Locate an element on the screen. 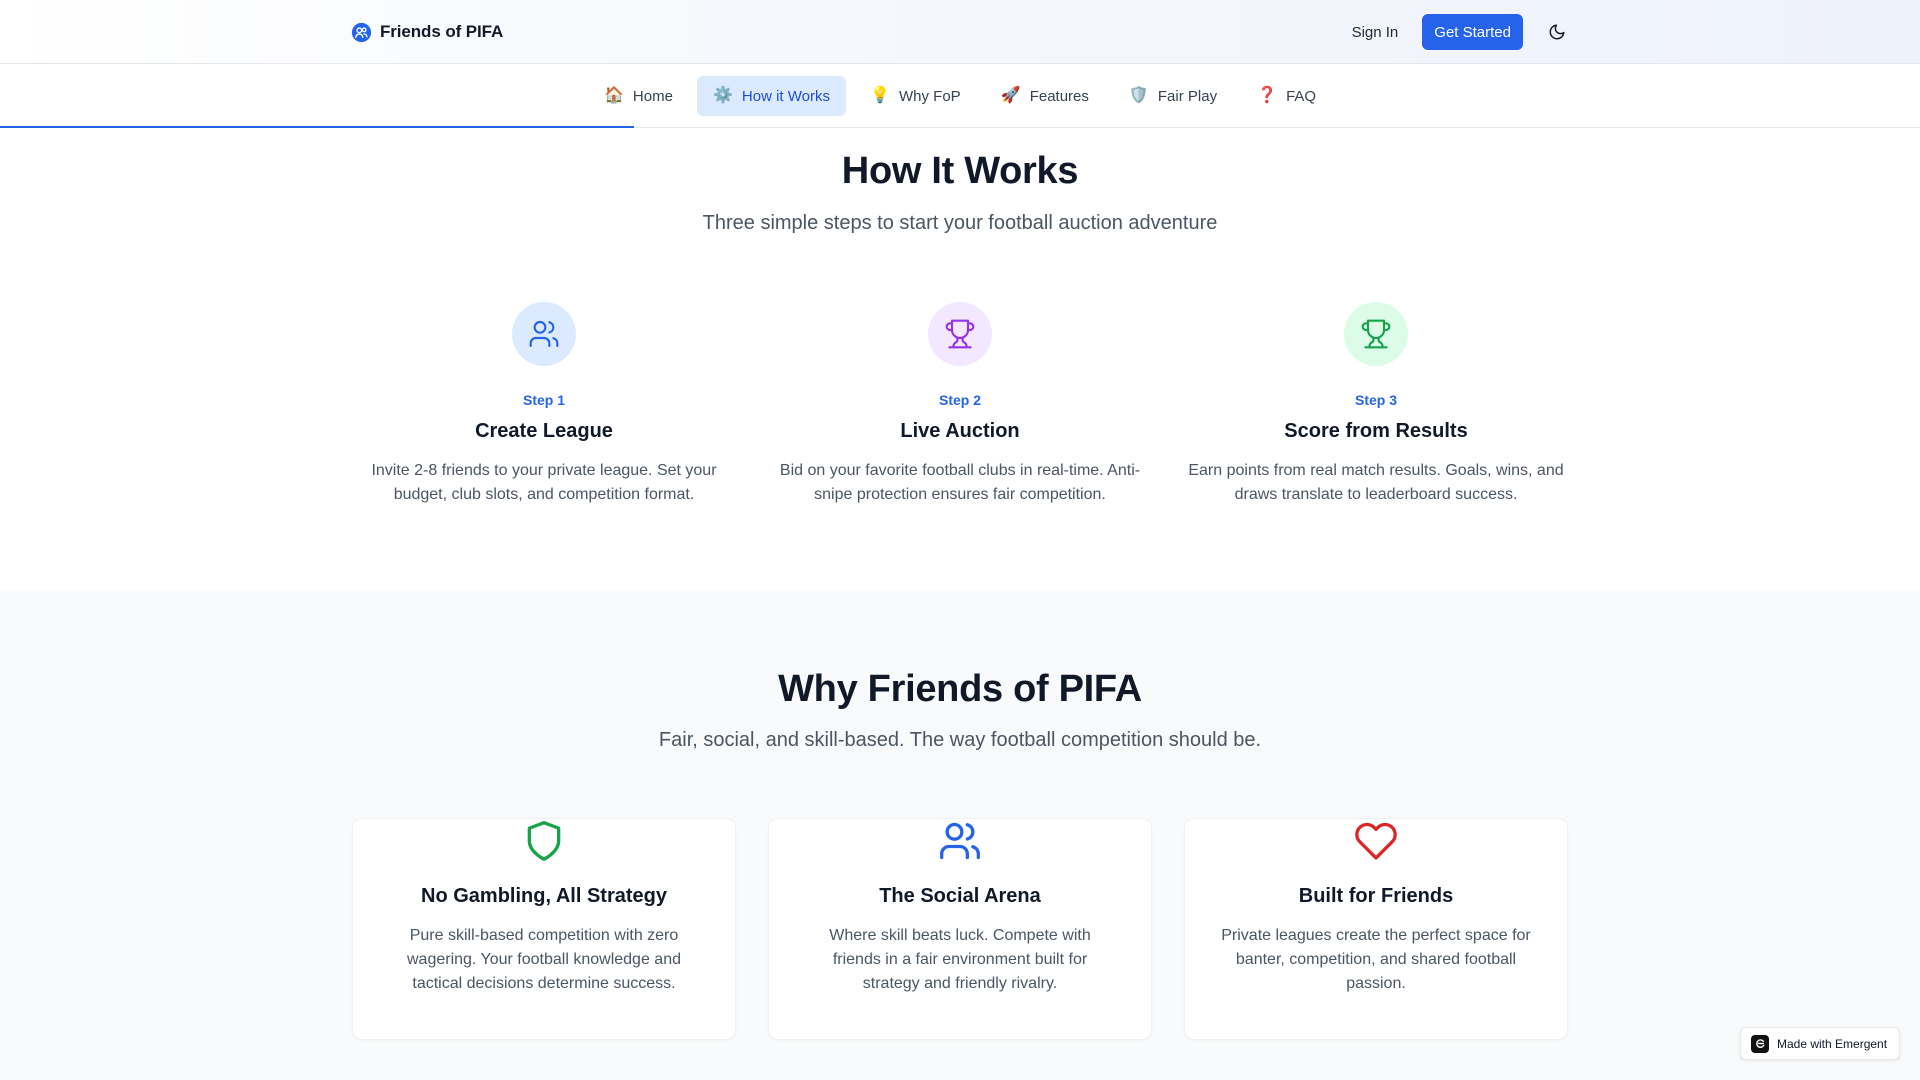  brand: Friends of PIFA is located at coordinates (427, 32).